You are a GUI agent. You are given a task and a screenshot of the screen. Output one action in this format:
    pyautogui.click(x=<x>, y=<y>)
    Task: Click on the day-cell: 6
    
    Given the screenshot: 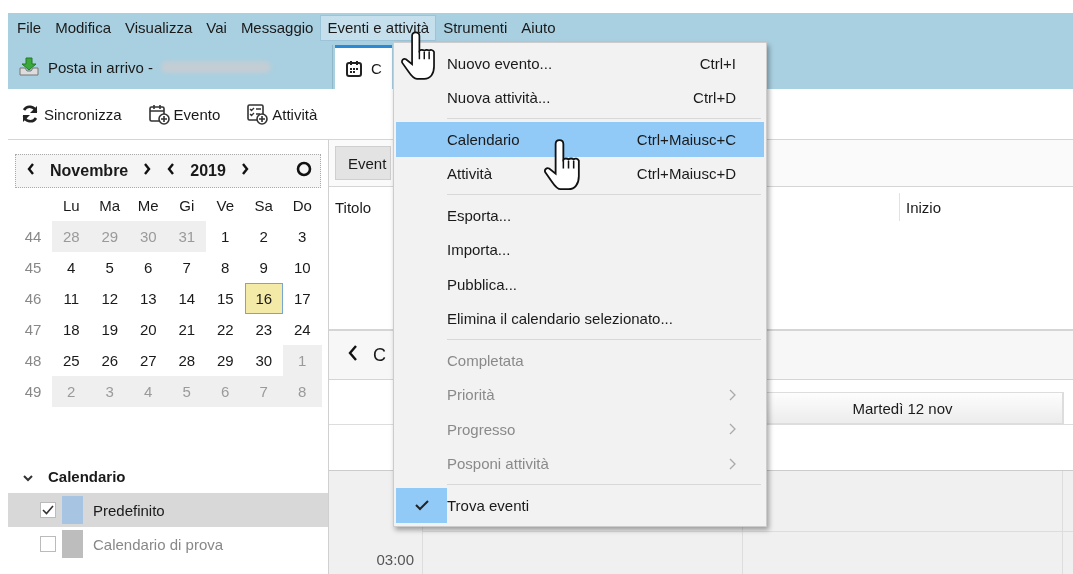 What is the action you would take?
    pyautogui.click(x=148, y=267)
    